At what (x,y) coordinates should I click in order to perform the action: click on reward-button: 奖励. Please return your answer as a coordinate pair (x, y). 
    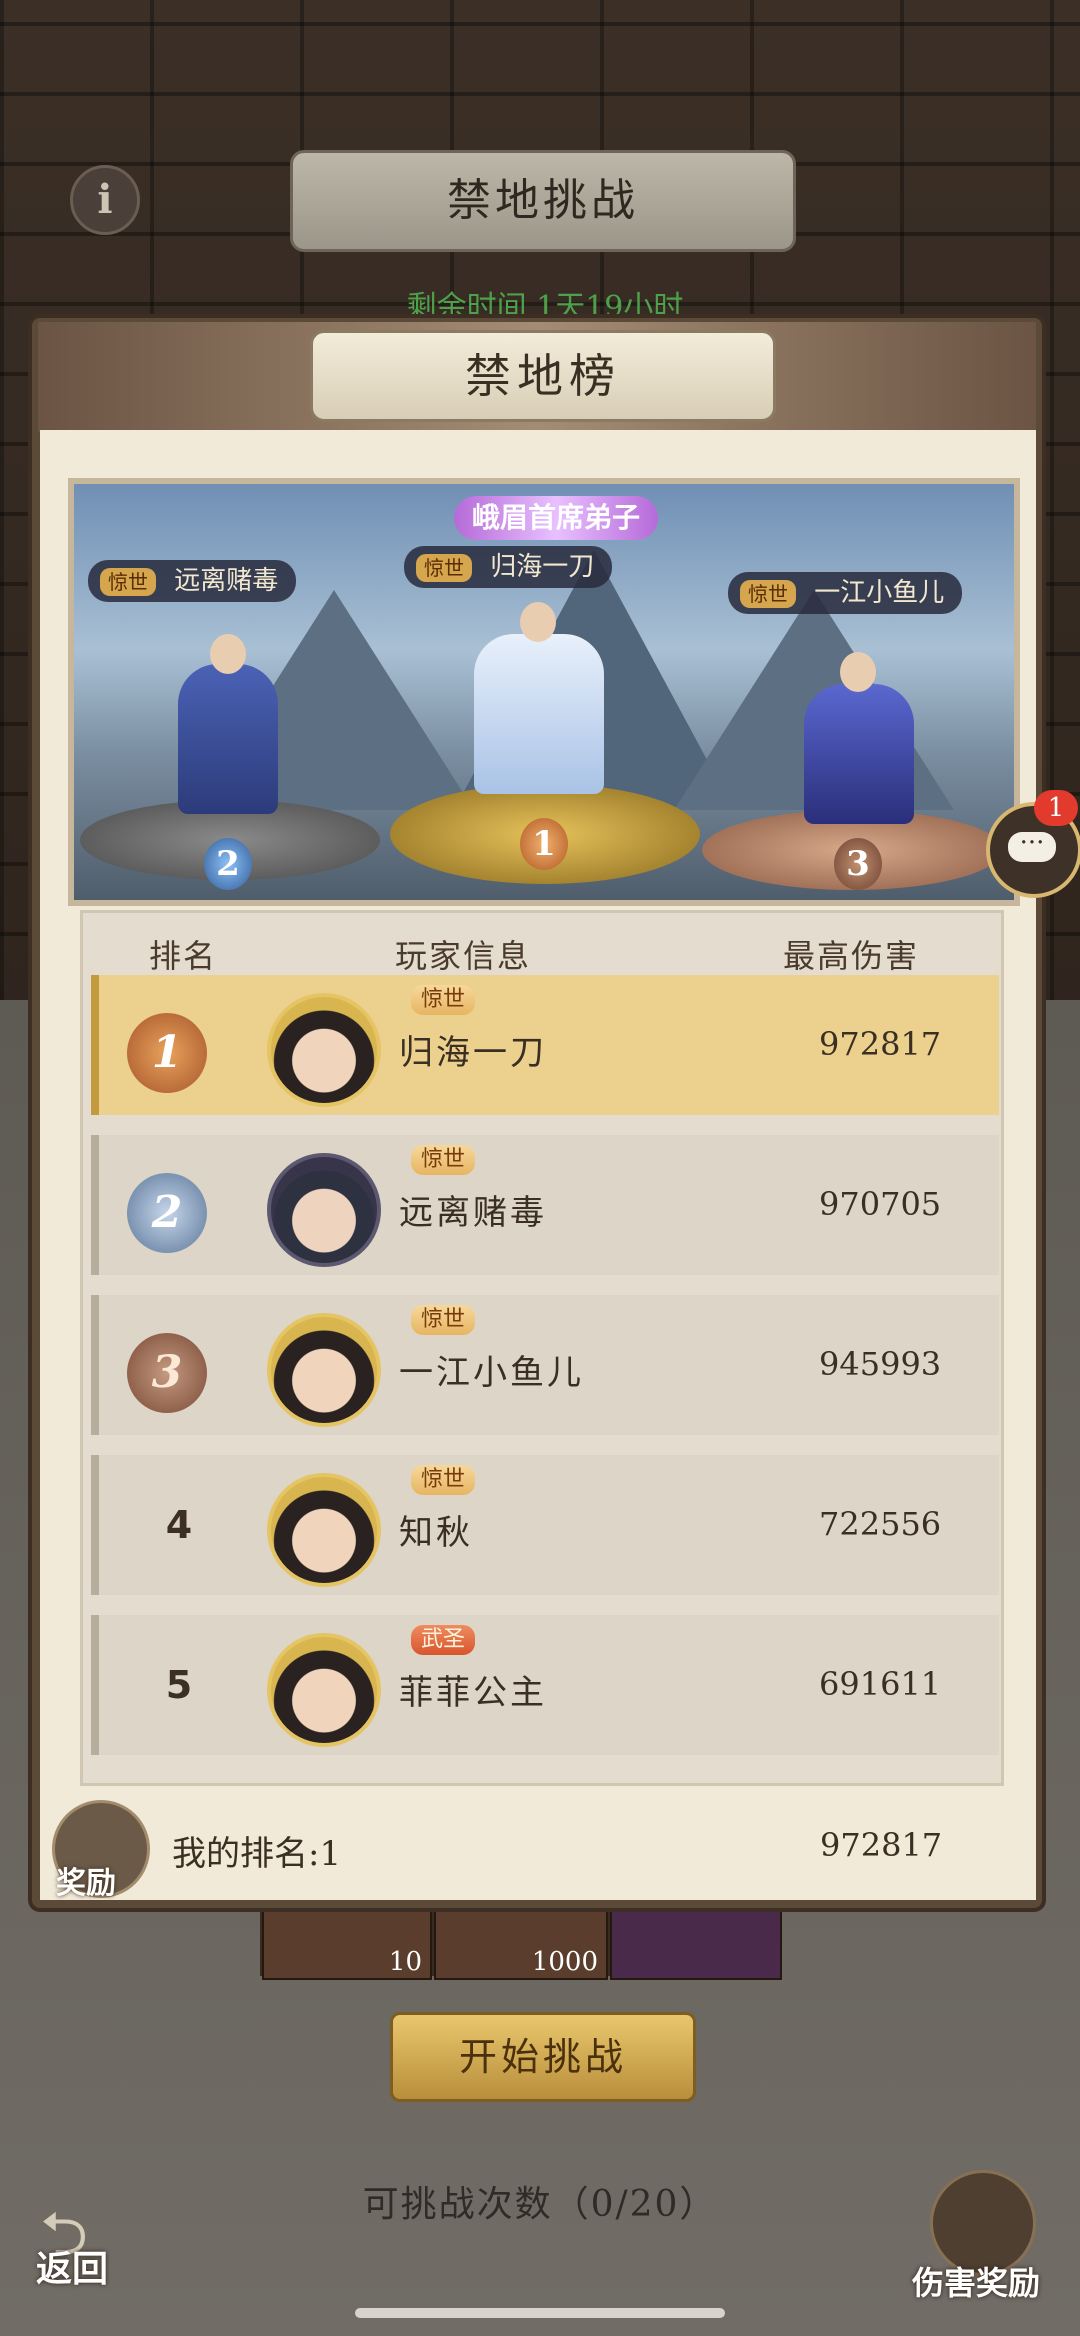
    Looking at the image, I should click on (86, 1880).